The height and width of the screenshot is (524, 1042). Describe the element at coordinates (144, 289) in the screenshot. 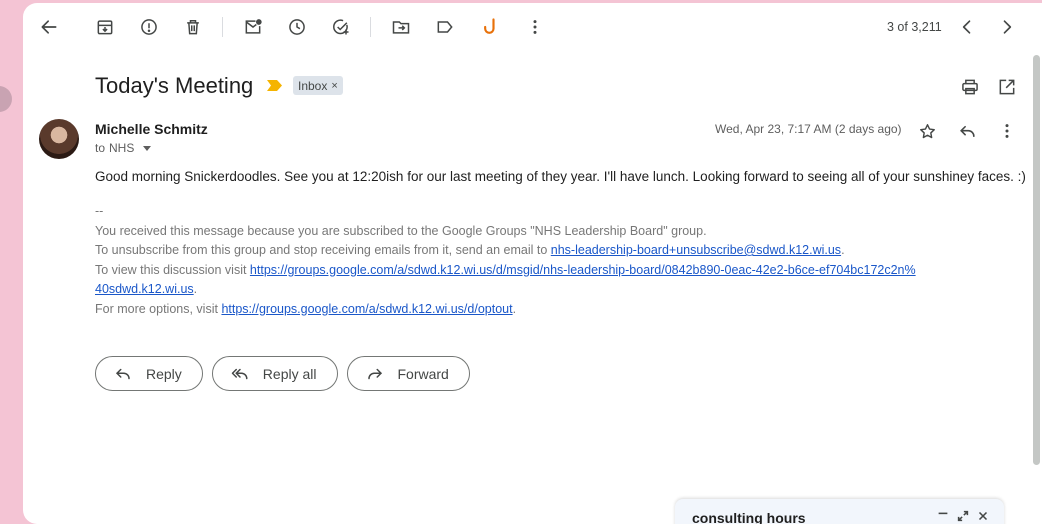

I see `discussion-link-continued: 40sdwd.k12.wi.us` at that location.